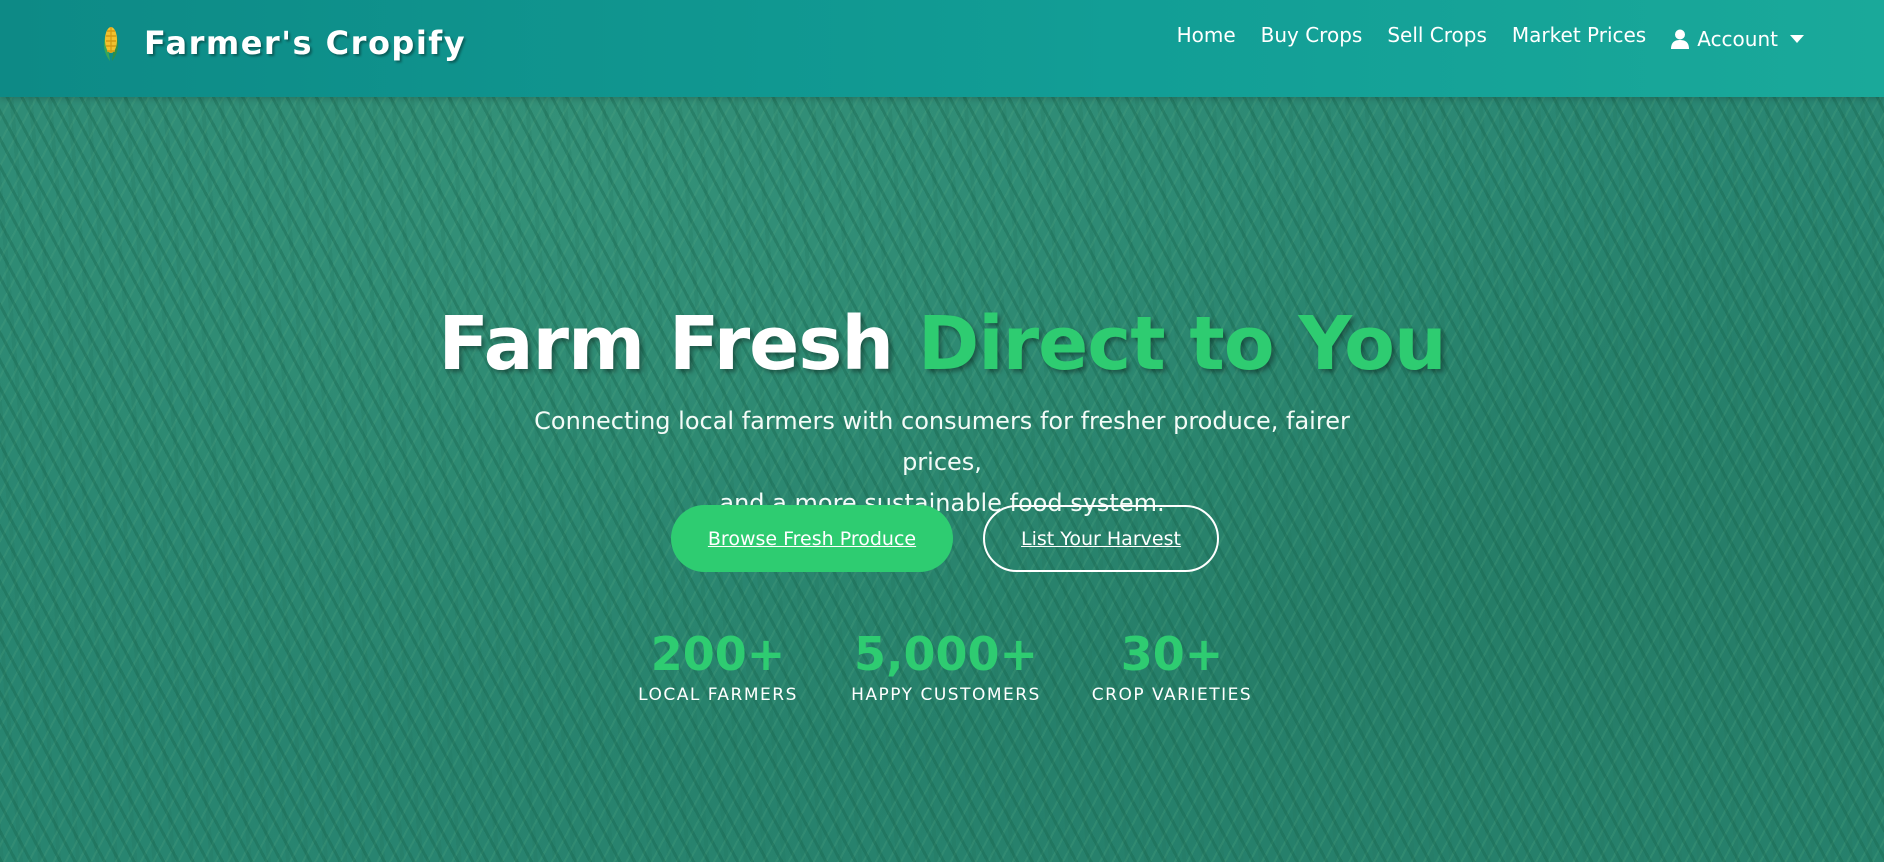 The width and height of the screenshot is (1884, 862). I want to click on brand-name: Farmer's Cropify, so click(305, 43).